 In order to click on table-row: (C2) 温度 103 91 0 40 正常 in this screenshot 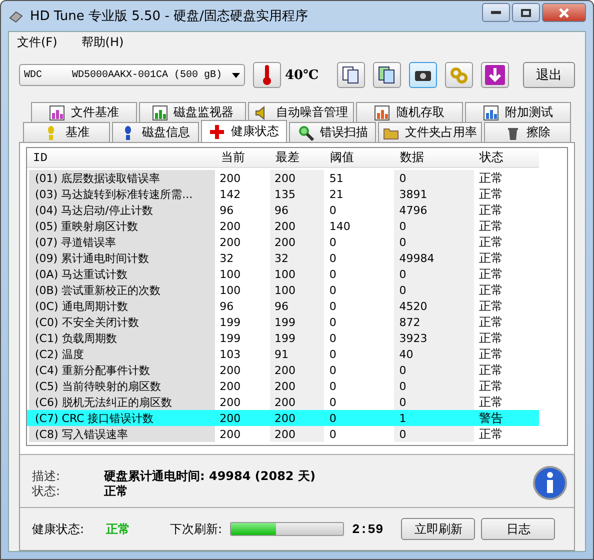, I will do `click(283, 354)`.